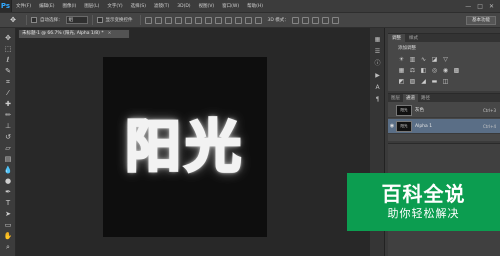  I want to click on gradient-tool-icon: ▤, so click(8, 159).